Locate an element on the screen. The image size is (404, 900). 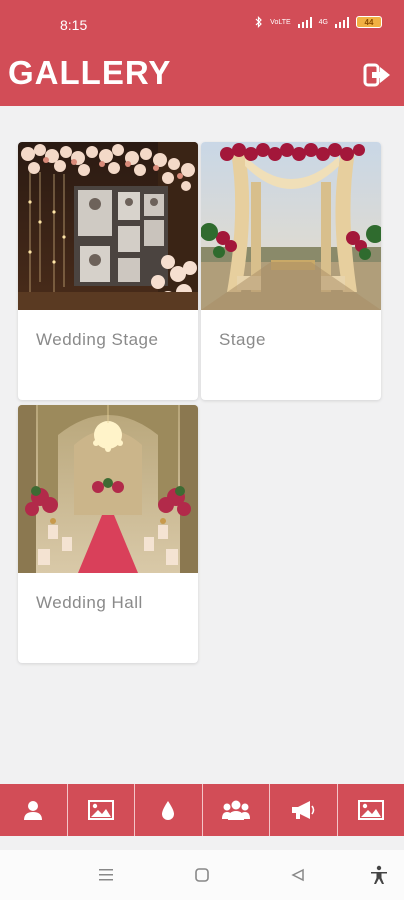
gallery-card-wedding-stage: Wedding Stage is located at coordinates (108, 271).